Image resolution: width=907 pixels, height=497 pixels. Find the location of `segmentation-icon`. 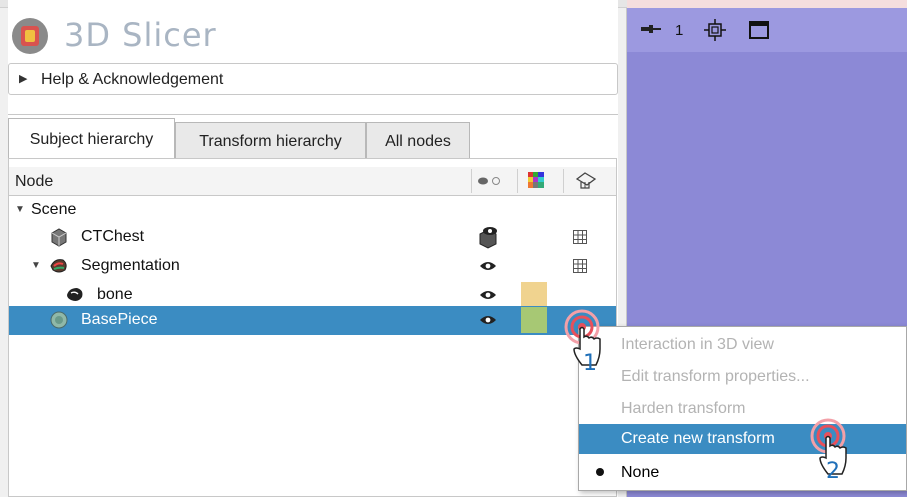

segmentation-icon is located at coordinates (58, 266).